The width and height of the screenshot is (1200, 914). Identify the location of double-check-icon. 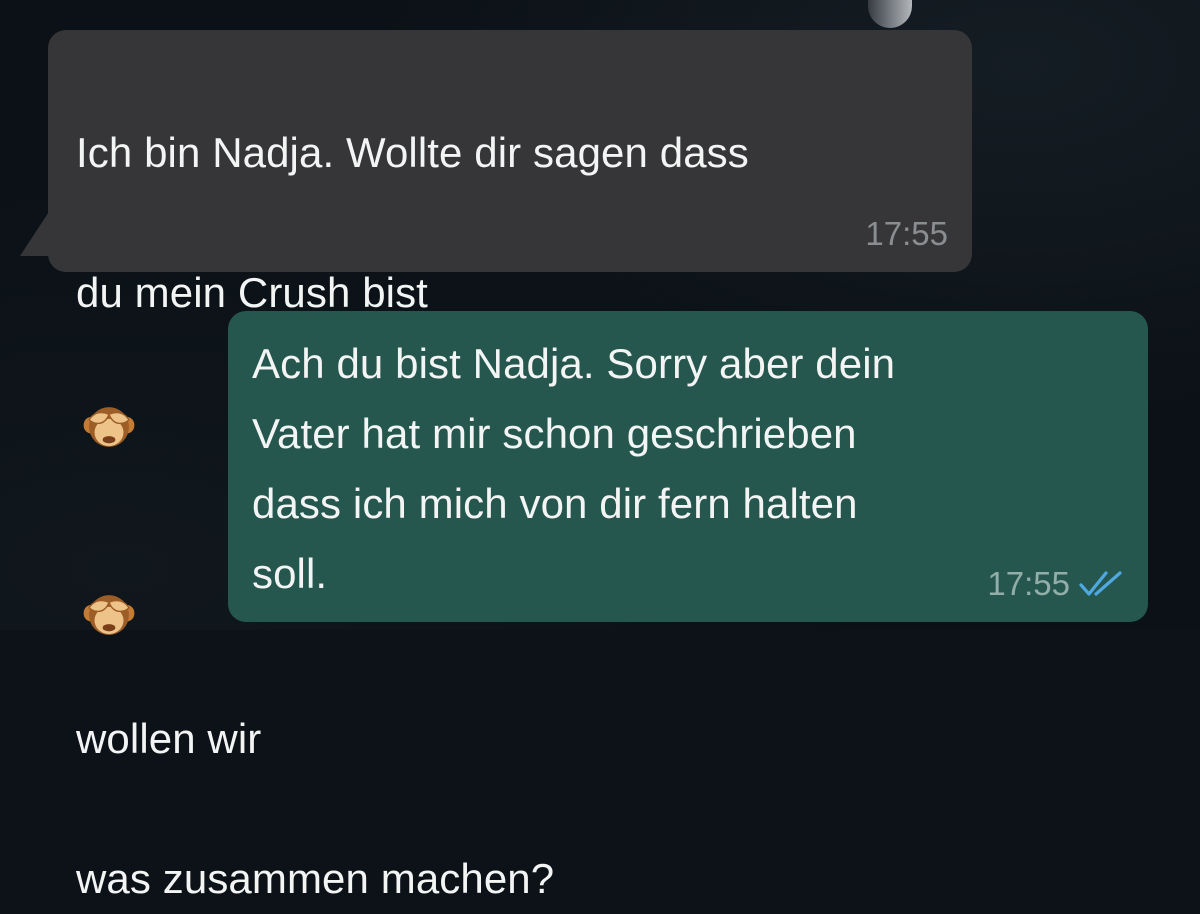
(1101, 584).